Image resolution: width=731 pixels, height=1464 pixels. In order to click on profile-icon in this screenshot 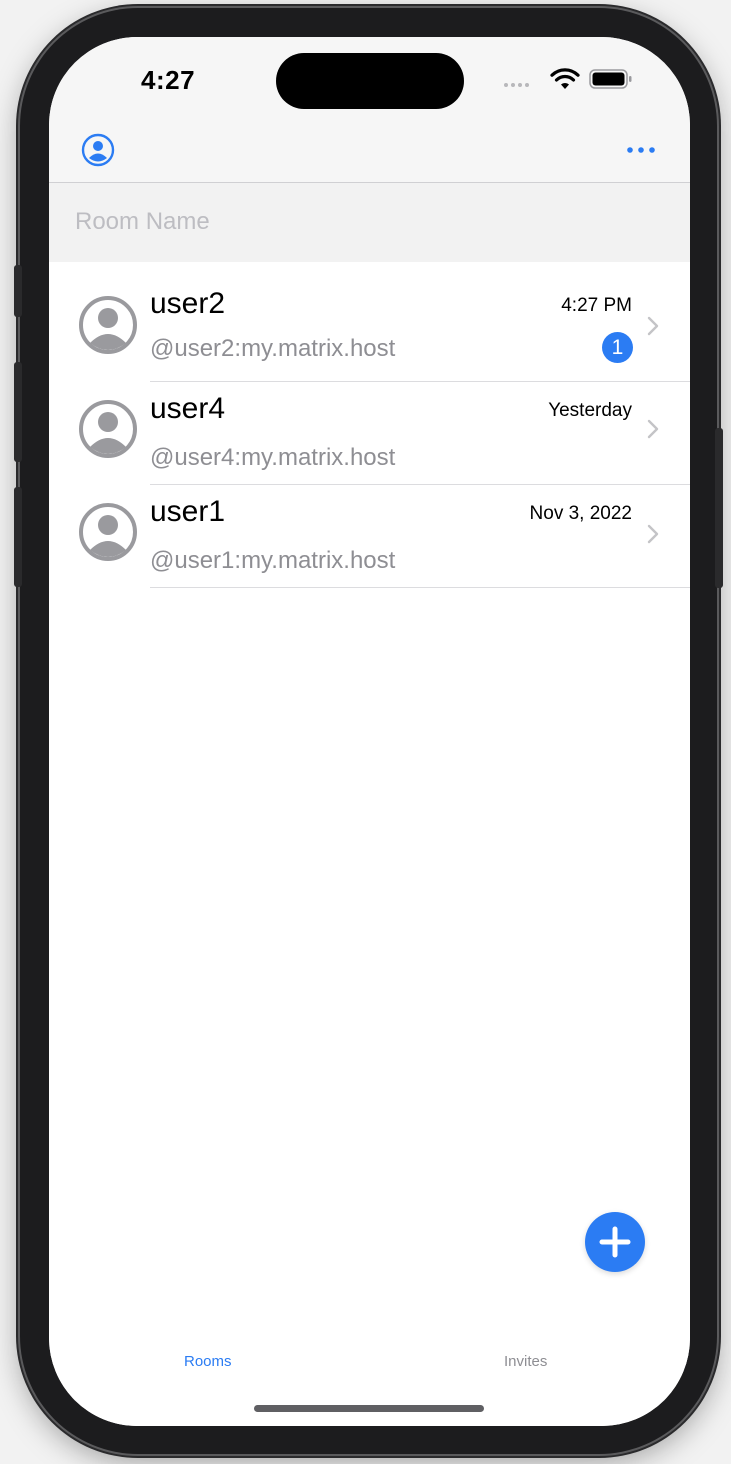, I will do `click(98, 150)`.